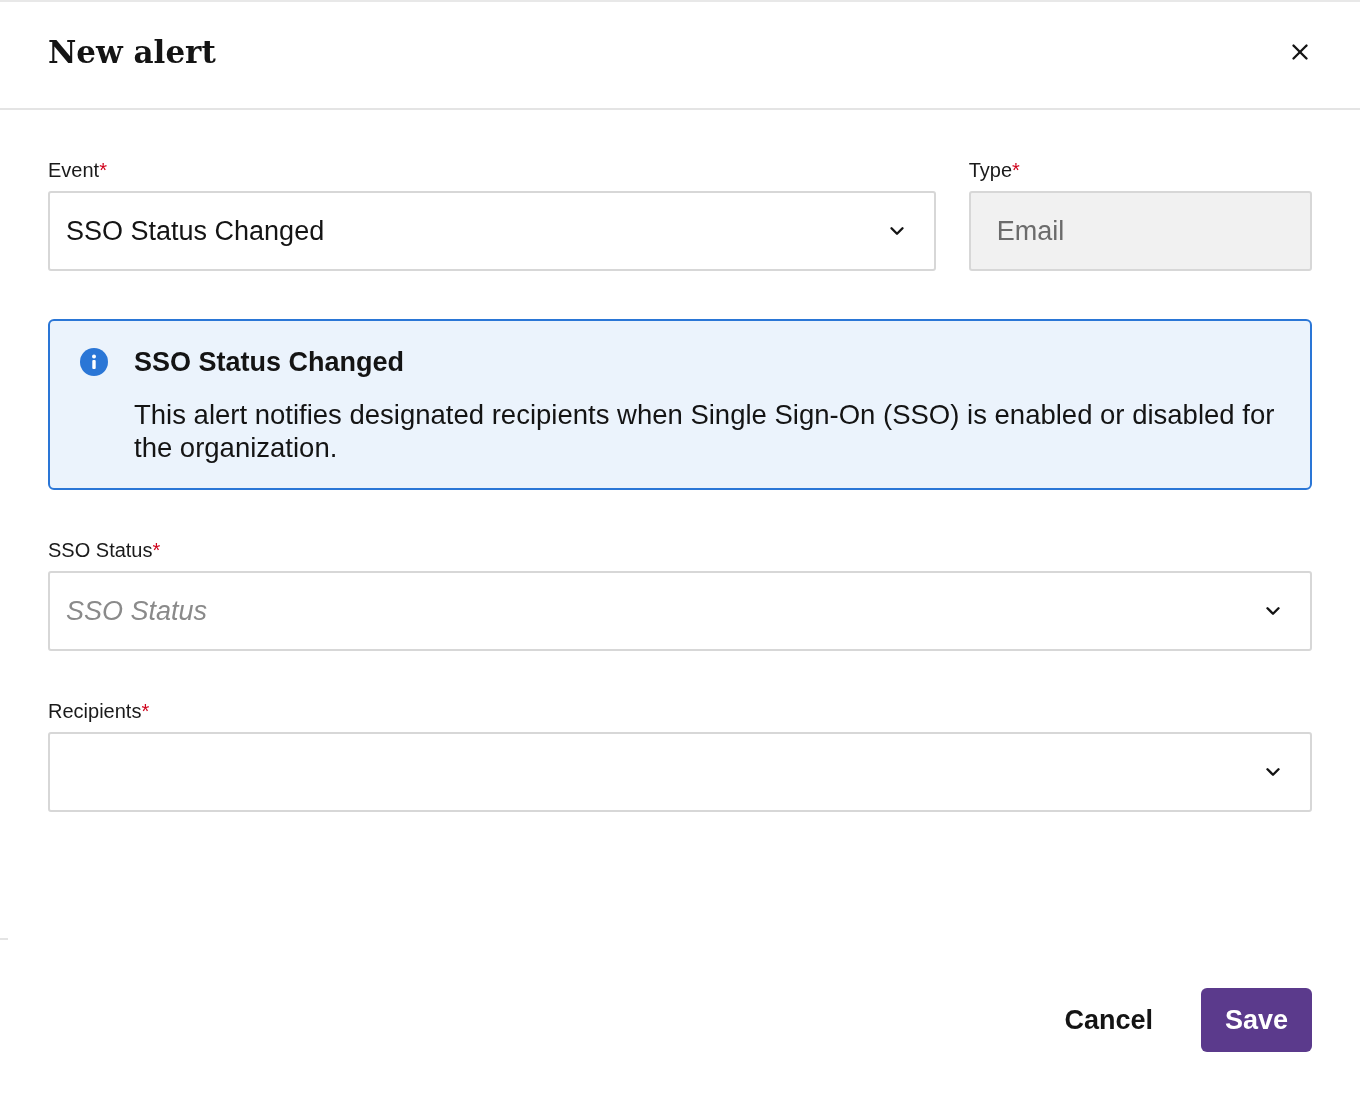 This screenshot has height=1100, width=1360. What do you see at coordinates (1108, 1020) in the screenshot?
I see `cancel-button: Cancel` at bounding box center [1108, 1020].